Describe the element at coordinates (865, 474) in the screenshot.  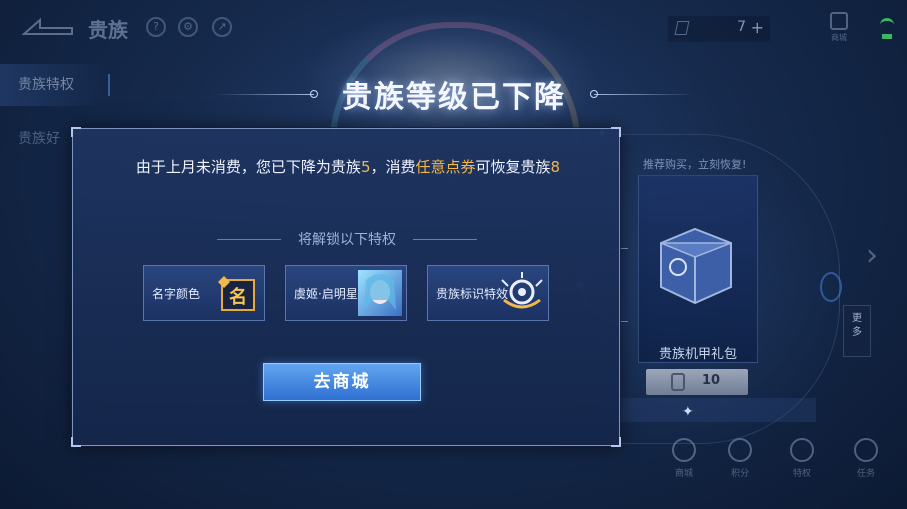
I see `bottom-label: 任务` at that location.